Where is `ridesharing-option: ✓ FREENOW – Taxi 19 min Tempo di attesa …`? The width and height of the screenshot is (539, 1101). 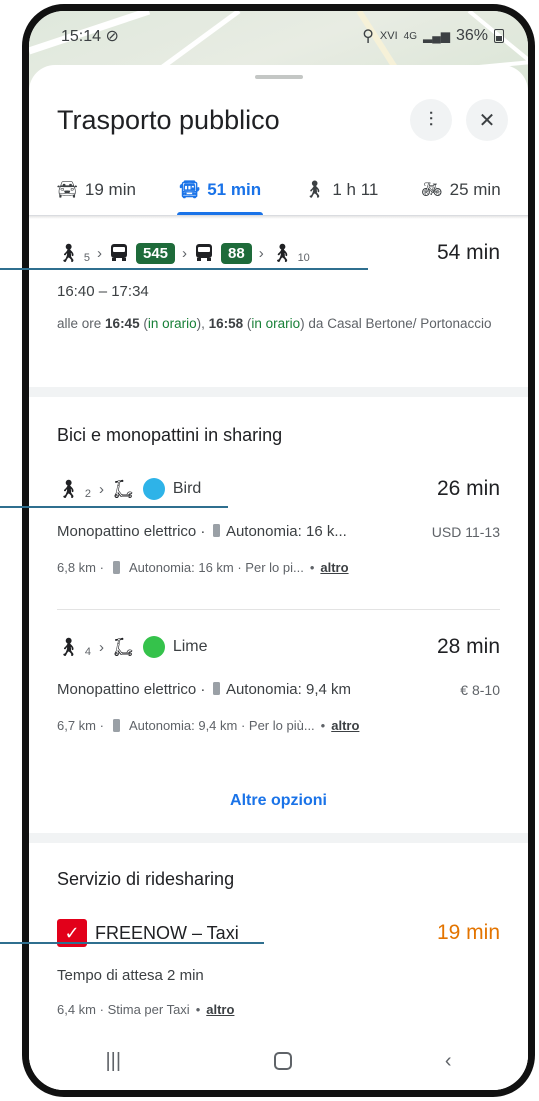
ridesharing-option: ✓ FREENOW – Taxi 19 min Tempo di attesa … is located at coordinates (278, 968).